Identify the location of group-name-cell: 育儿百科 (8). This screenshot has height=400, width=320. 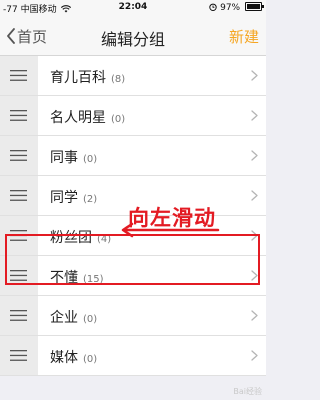
(87, 77).